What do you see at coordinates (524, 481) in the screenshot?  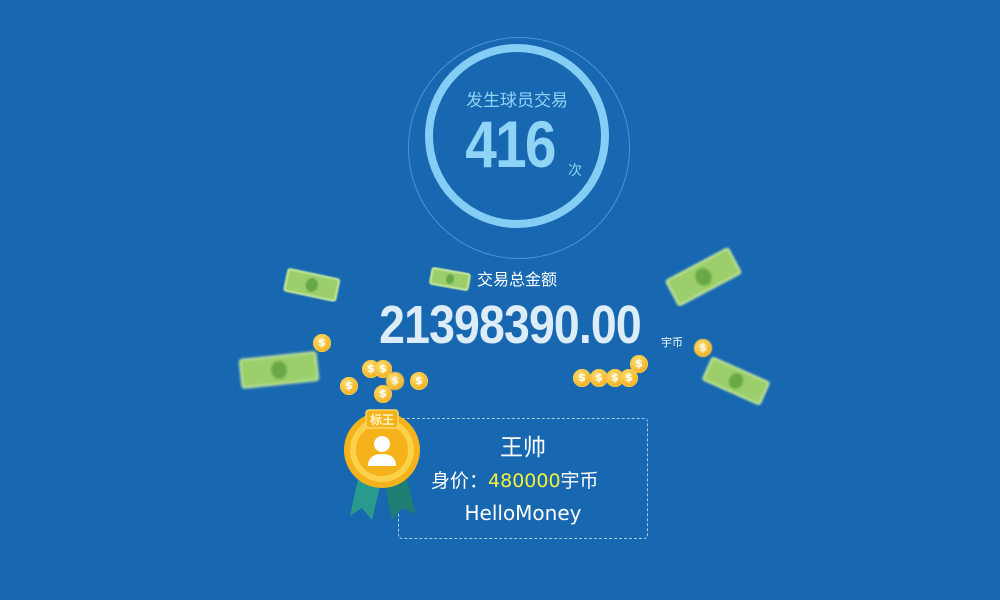 I see `top-player-value-amount: 480000` at bounding box center [524, 481].